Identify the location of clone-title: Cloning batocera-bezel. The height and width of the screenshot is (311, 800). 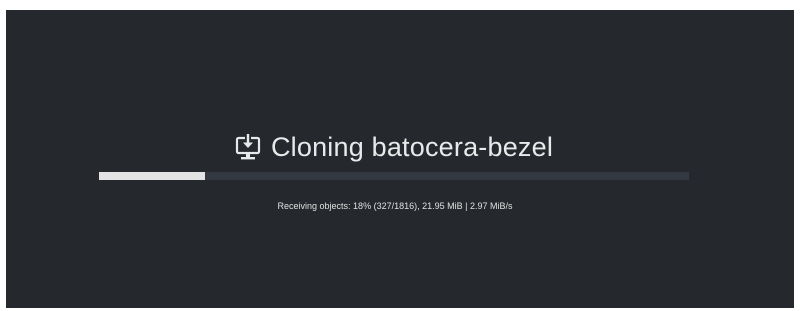
(412, 146).